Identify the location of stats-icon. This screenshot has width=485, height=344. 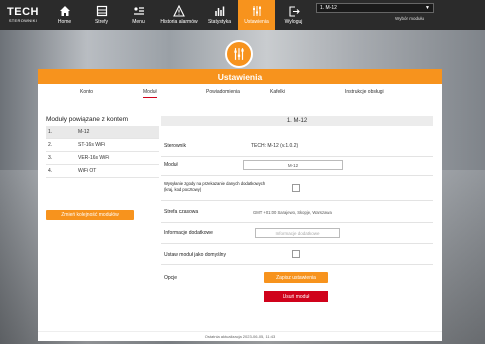
(219, 11).